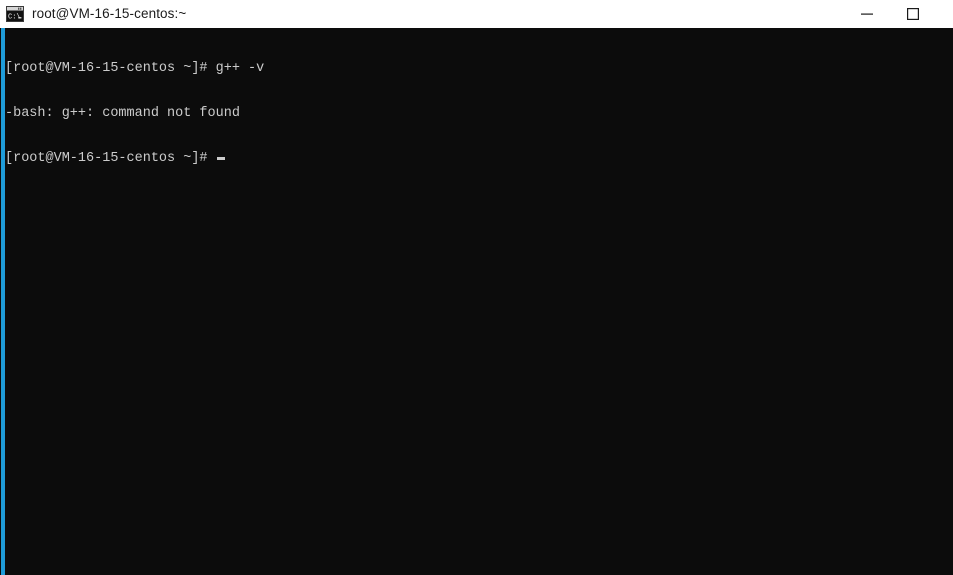 The width and height of the screenshot is (953, 575). Describe the element at coordinates (867, 14) in the screenshot. I see `minimize-button` at that location.